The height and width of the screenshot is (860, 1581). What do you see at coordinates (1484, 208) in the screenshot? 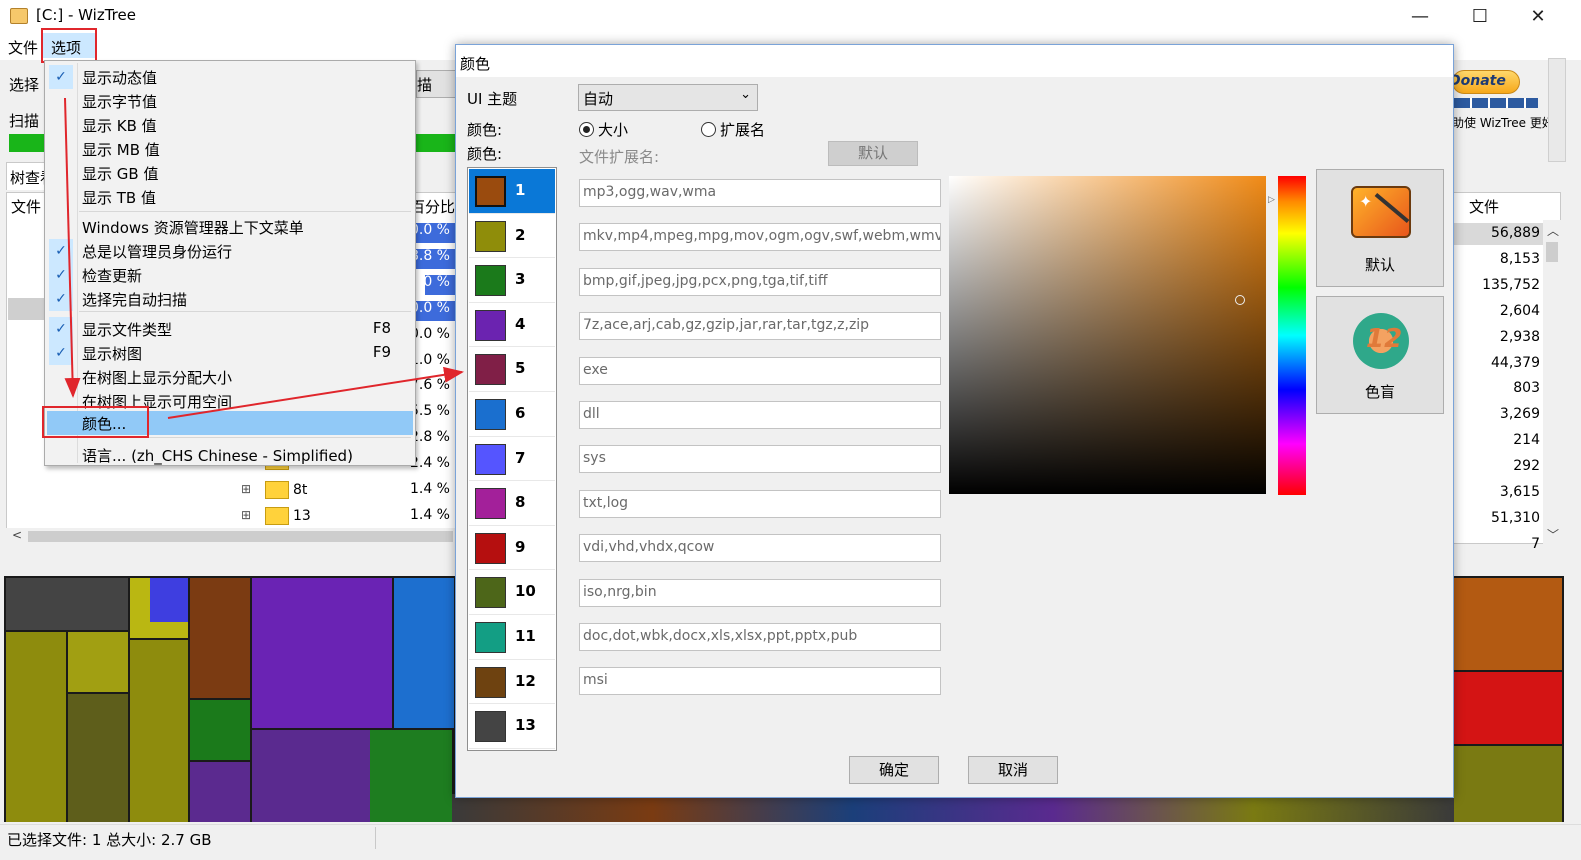
I see `column-header-files: 文件` at bounding box center [1484, 208].